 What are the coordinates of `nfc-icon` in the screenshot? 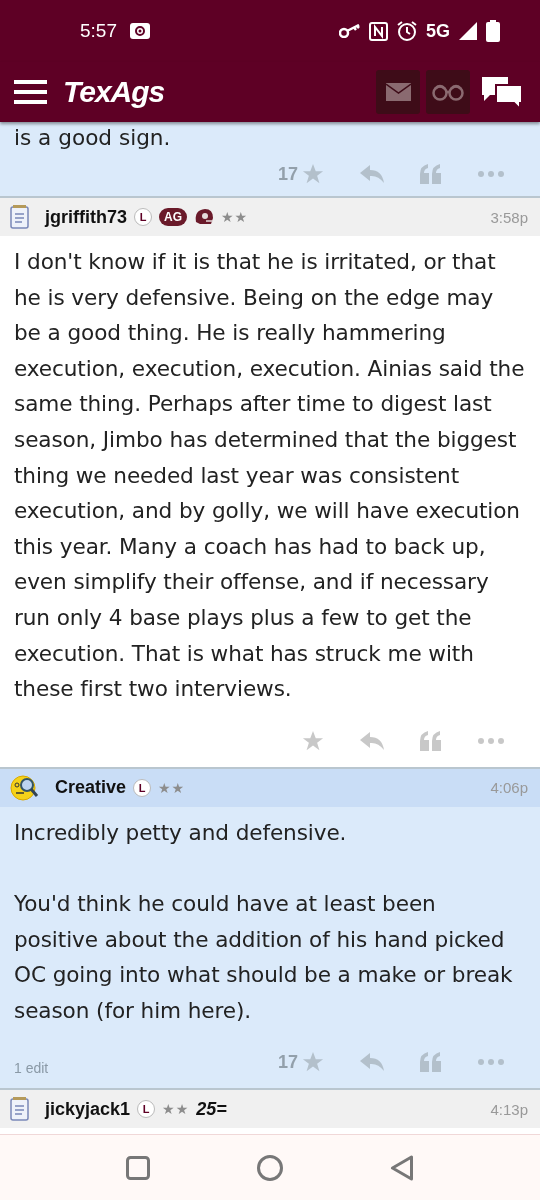 It's located at (378, 31).